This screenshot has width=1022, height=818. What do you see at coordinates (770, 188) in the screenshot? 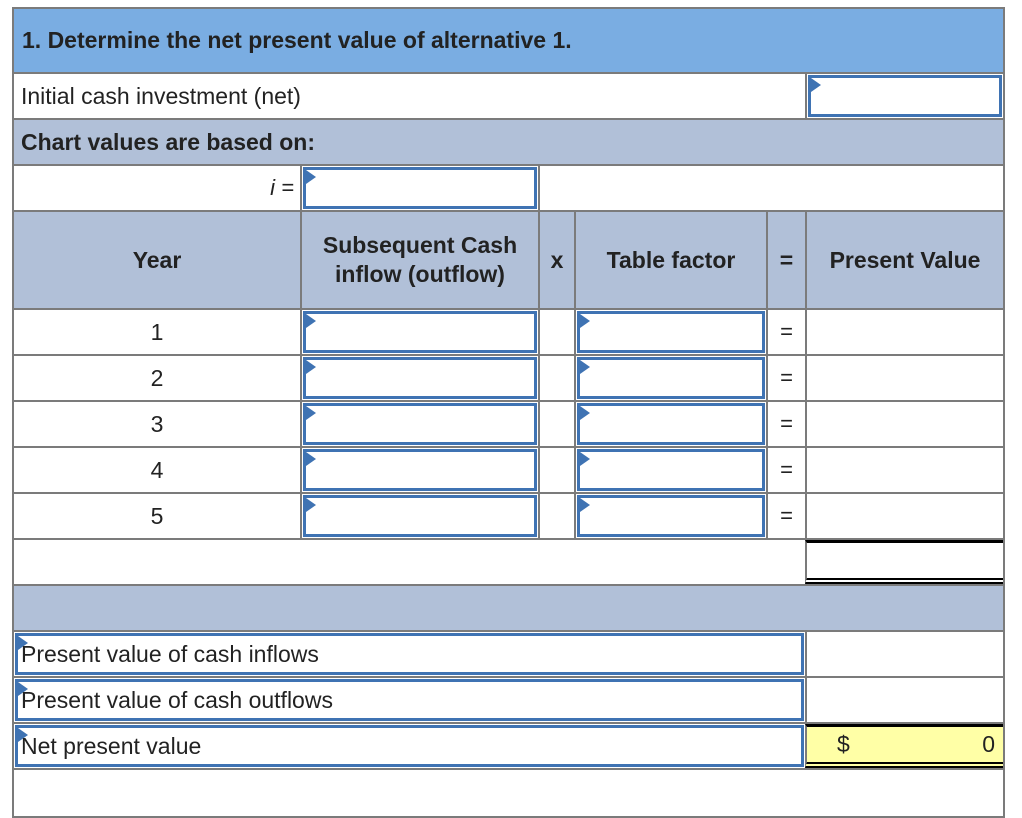
I see `interest-spacer` at bounding box center [770, 188].